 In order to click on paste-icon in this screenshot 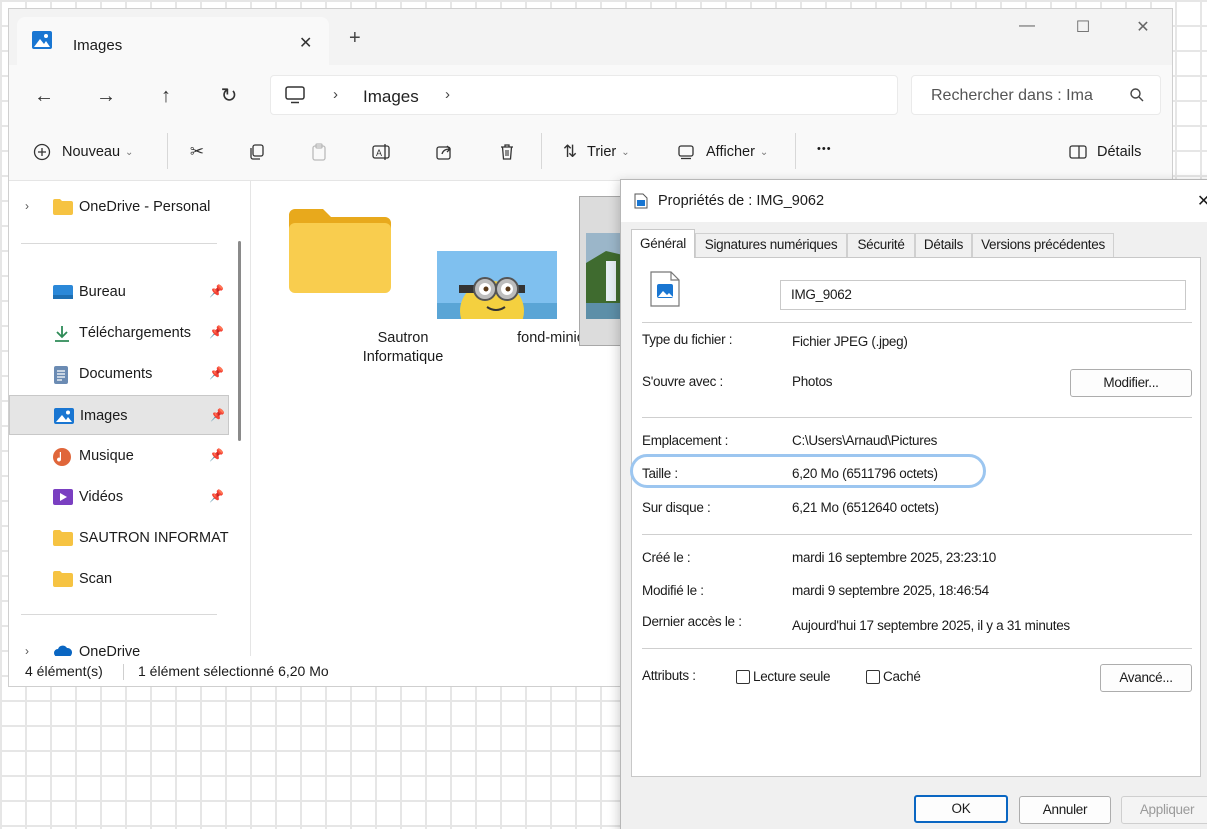, I will do `click(319, 152)`.